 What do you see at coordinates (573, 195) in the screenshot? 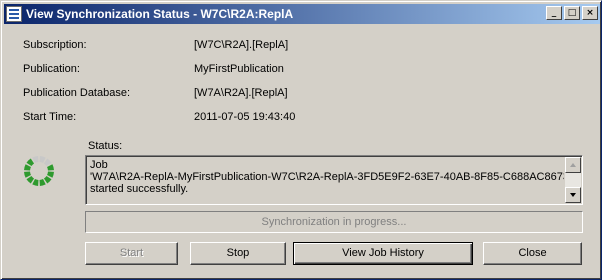
I see `scroll-down-arrow-icon` at bounding box center [573, 195].